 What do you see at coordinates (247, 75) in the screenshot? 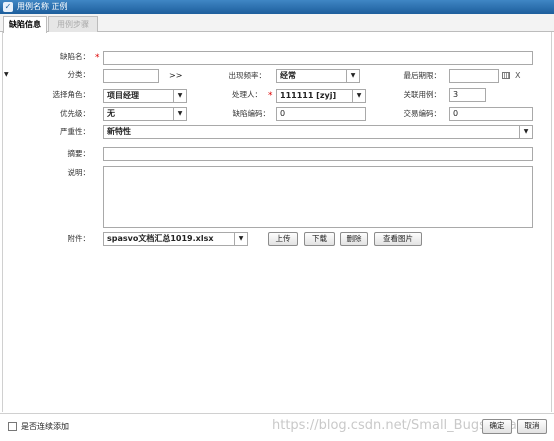
I see `frequency-label: 出现频率：` at bounding box center [247, 75].